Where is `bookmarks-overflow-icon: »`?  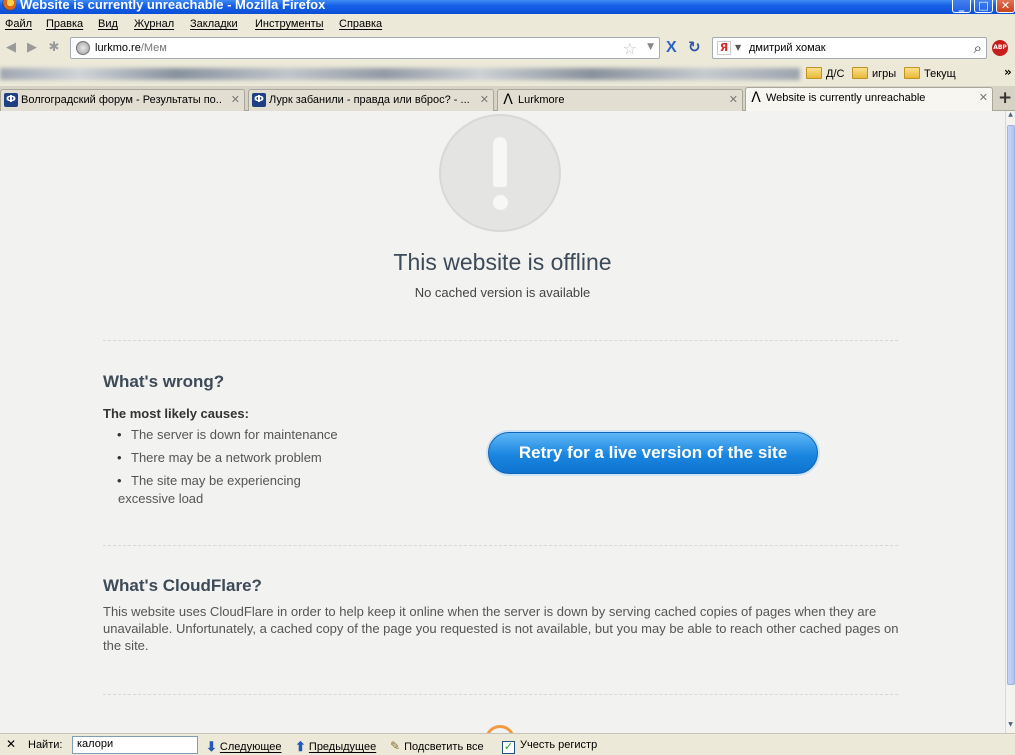
bookmarks-overflow-icon: » is located at coordinates (1008, 72).